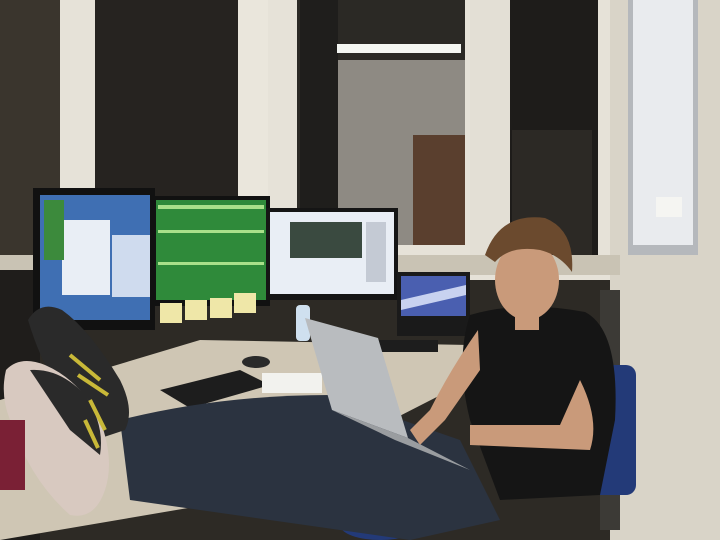 This screenshot has height=540, width=720. I want to click on neck, so click(527, 321).